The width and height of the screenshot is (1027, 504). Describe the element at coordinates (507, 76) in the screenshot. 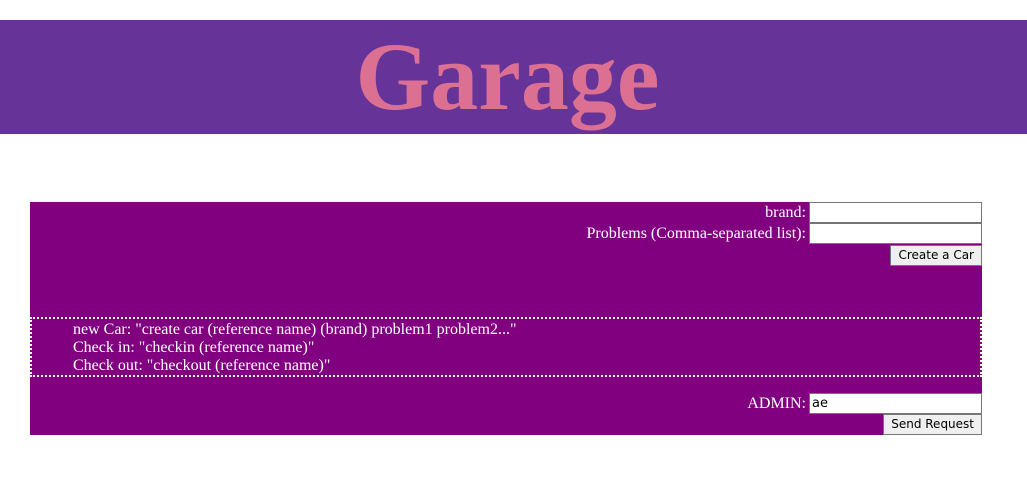

I see `page-title: Garage` at that location.